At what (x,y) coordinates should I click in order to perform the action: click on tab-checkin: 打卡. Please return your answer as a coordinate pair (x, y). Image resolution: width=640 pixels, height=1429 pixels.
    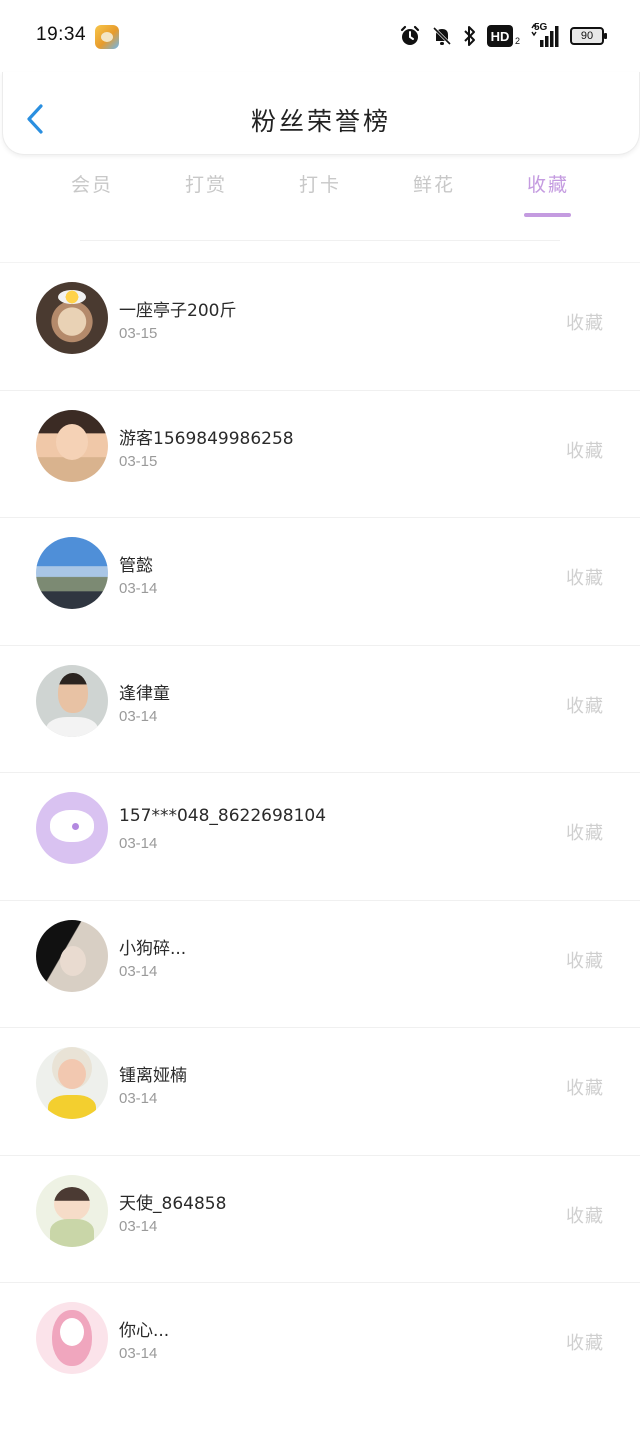
    Looking at the image, I should click on (320, 183).